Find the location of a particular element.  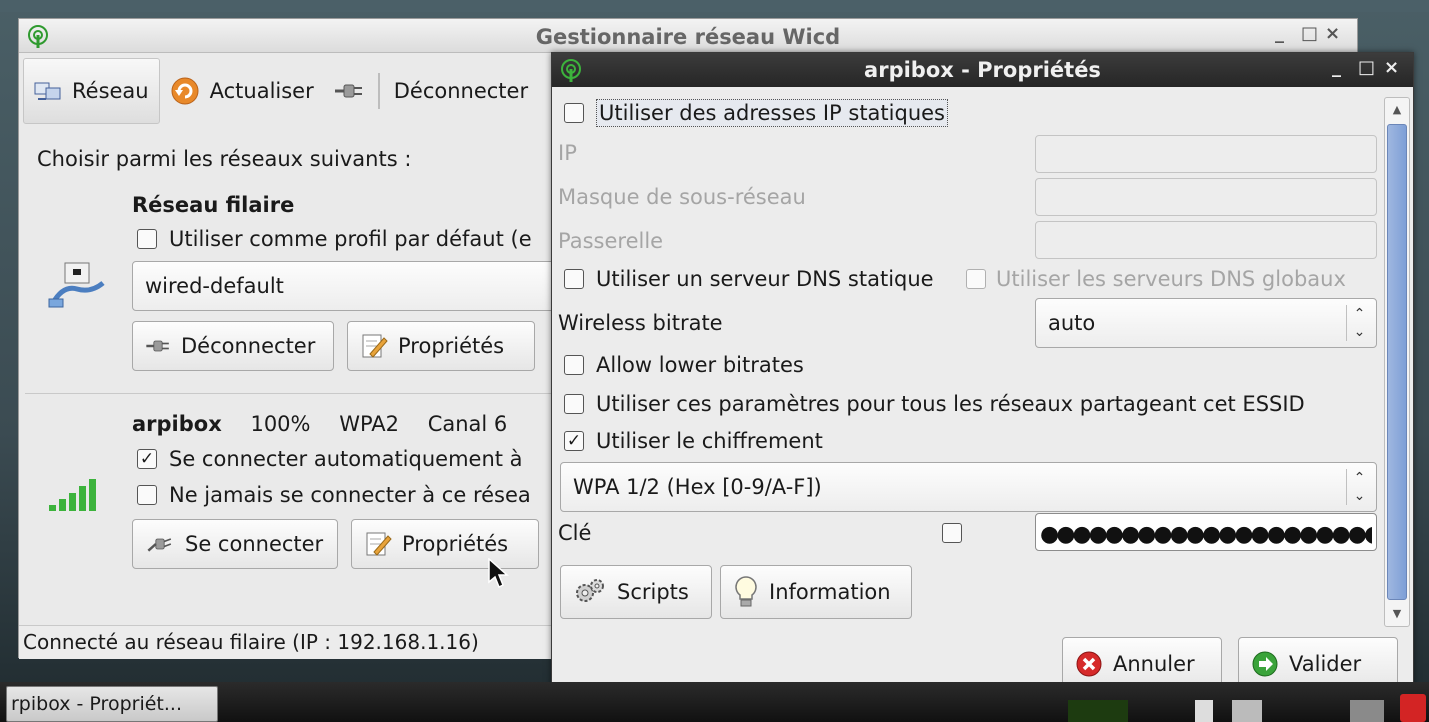

wireless-properties-button: Propriétés is located at coordinates (445, 544).